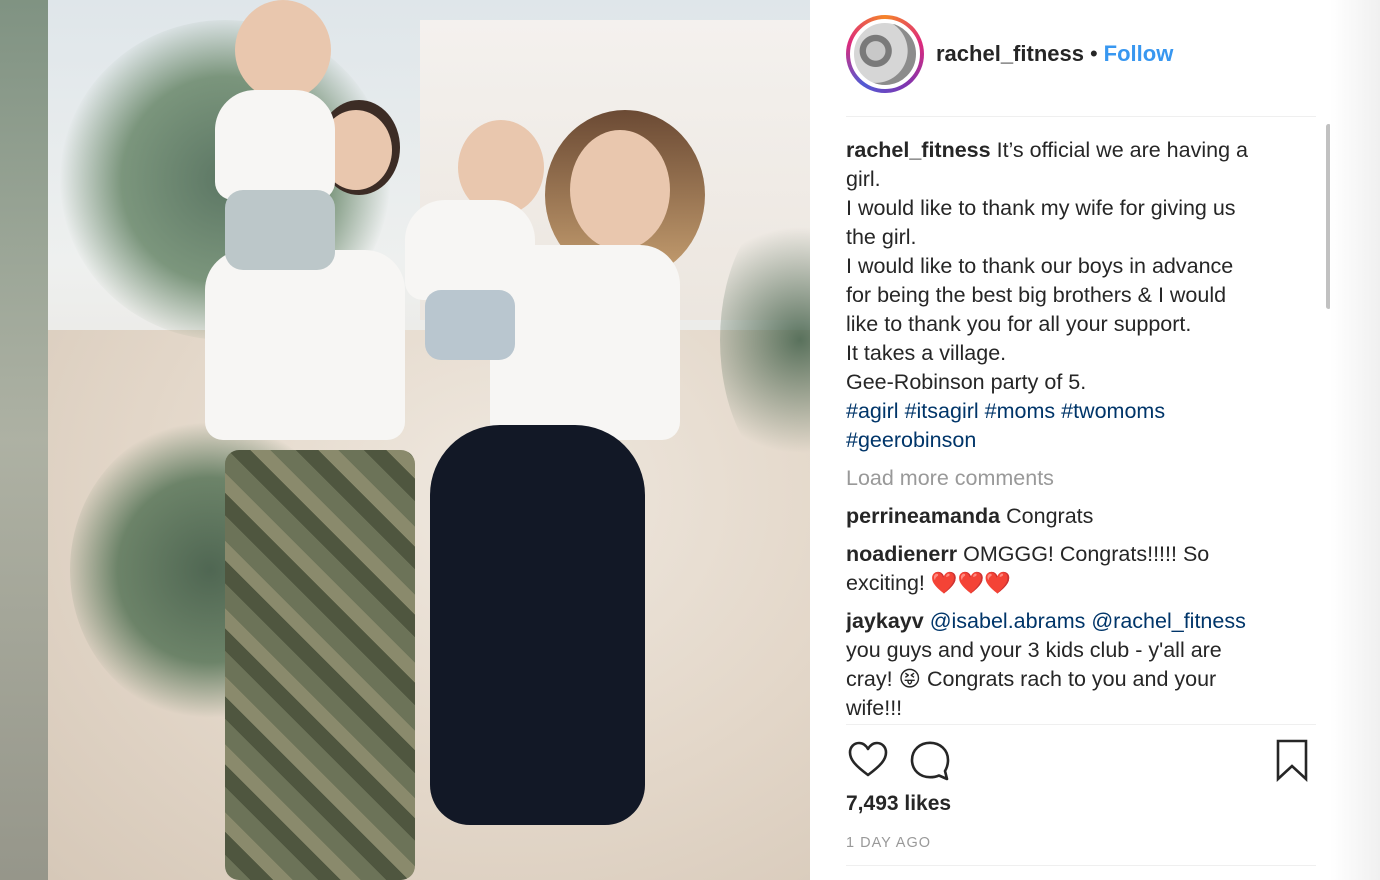  I want to click on hashtag-link: #geerobinson, so click(911, 440).